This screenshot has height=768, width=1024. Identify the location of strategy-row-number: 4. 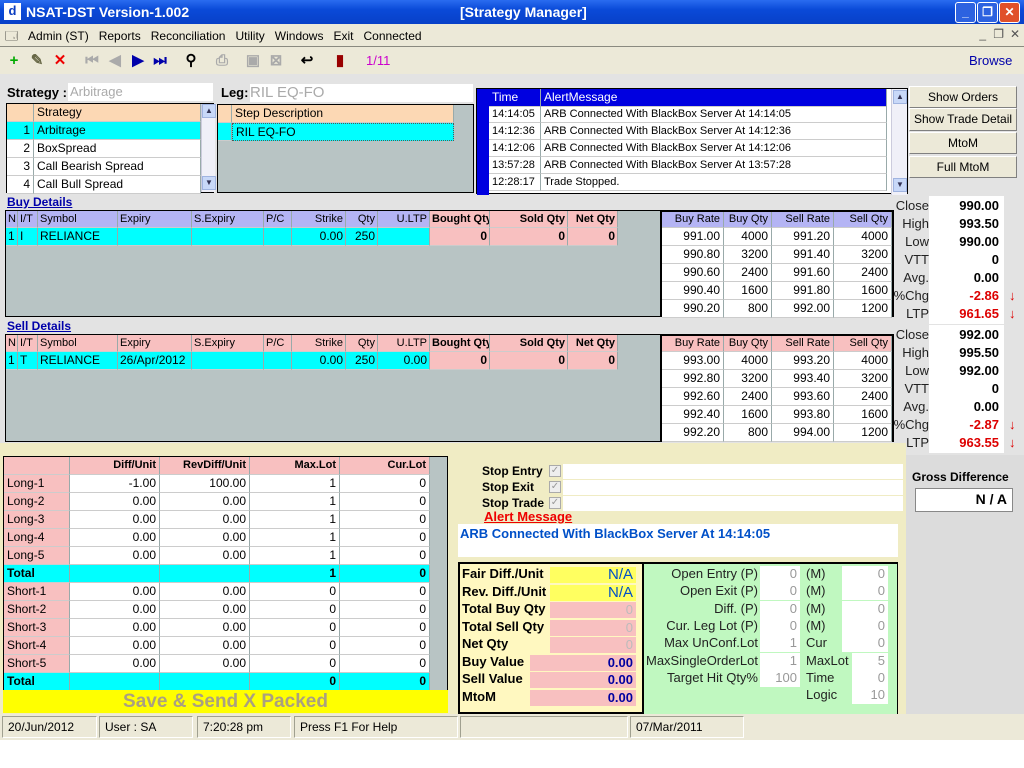
(20, 185).